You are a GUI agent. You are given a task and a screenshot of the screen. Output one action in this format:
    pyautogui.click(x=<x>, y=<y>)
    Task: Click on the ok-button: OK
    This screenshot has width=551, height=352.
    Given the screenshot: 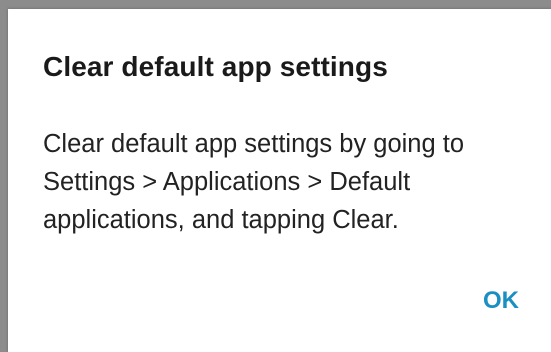 What is the action you would take?
    pyautogui.click(x=501, y=301)
    